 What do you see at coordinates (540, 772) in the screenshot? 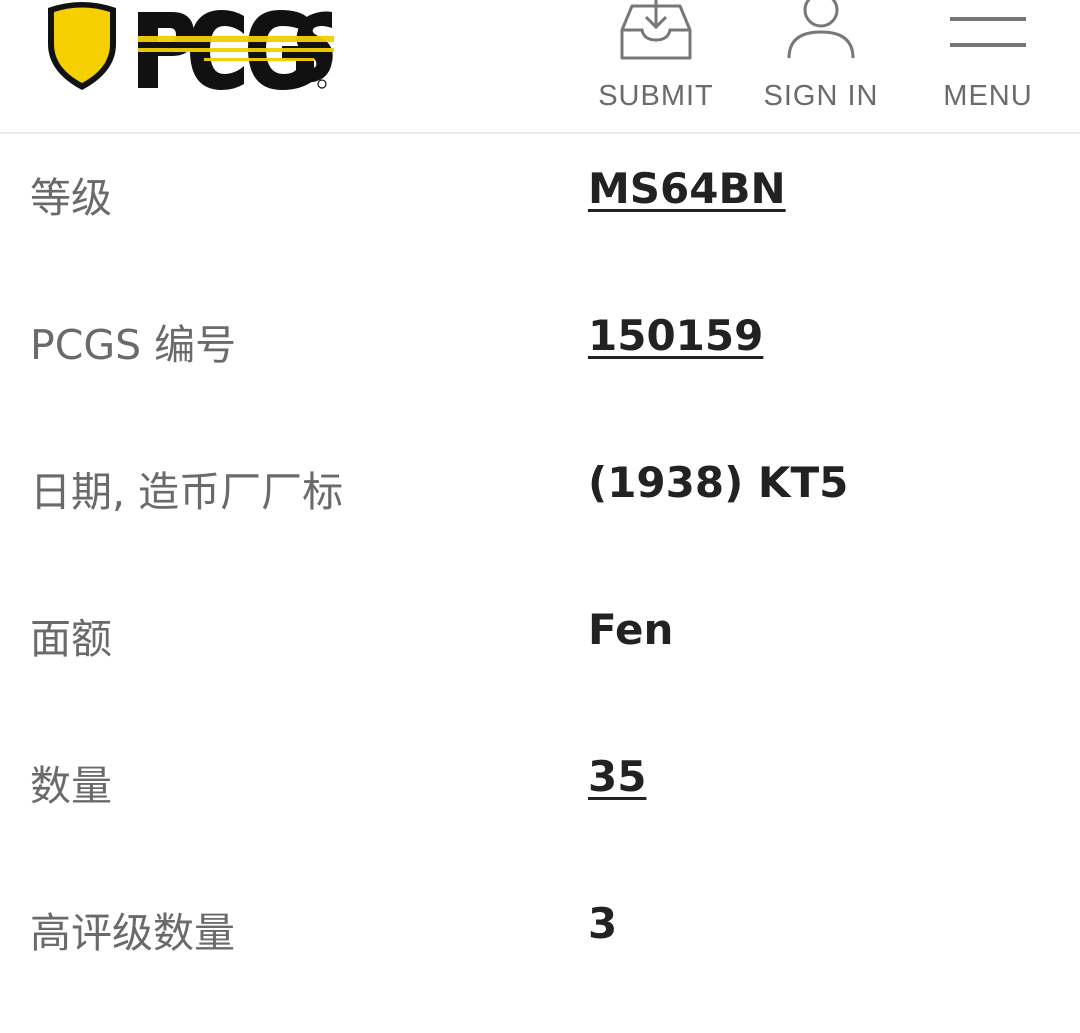
I see `detail-row-population: 数量 35` at bounding box center [540, 772].